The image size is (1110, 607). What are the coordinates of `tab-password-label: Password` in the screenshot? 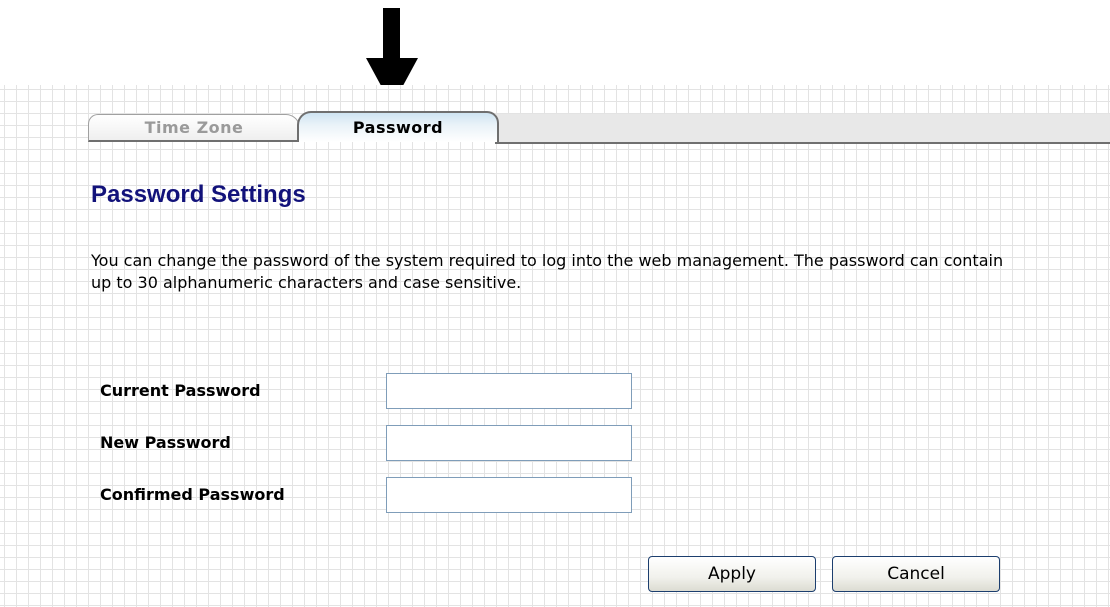 It's located at (398, 127).